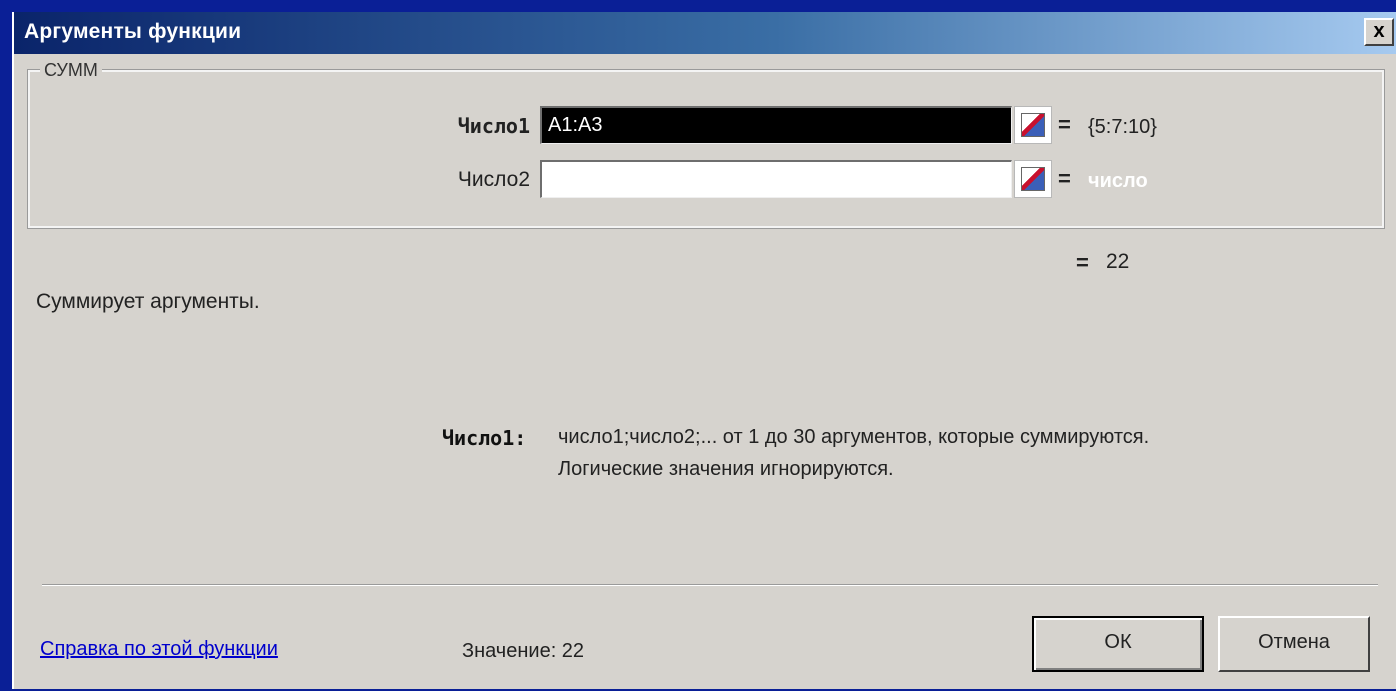 The height and width of the screenshot is (691, 1396). What do you see at coordinates (484, 438) in the screenshot?
I see `argument-help-label: Число1:` at bounding box center [484, 438].